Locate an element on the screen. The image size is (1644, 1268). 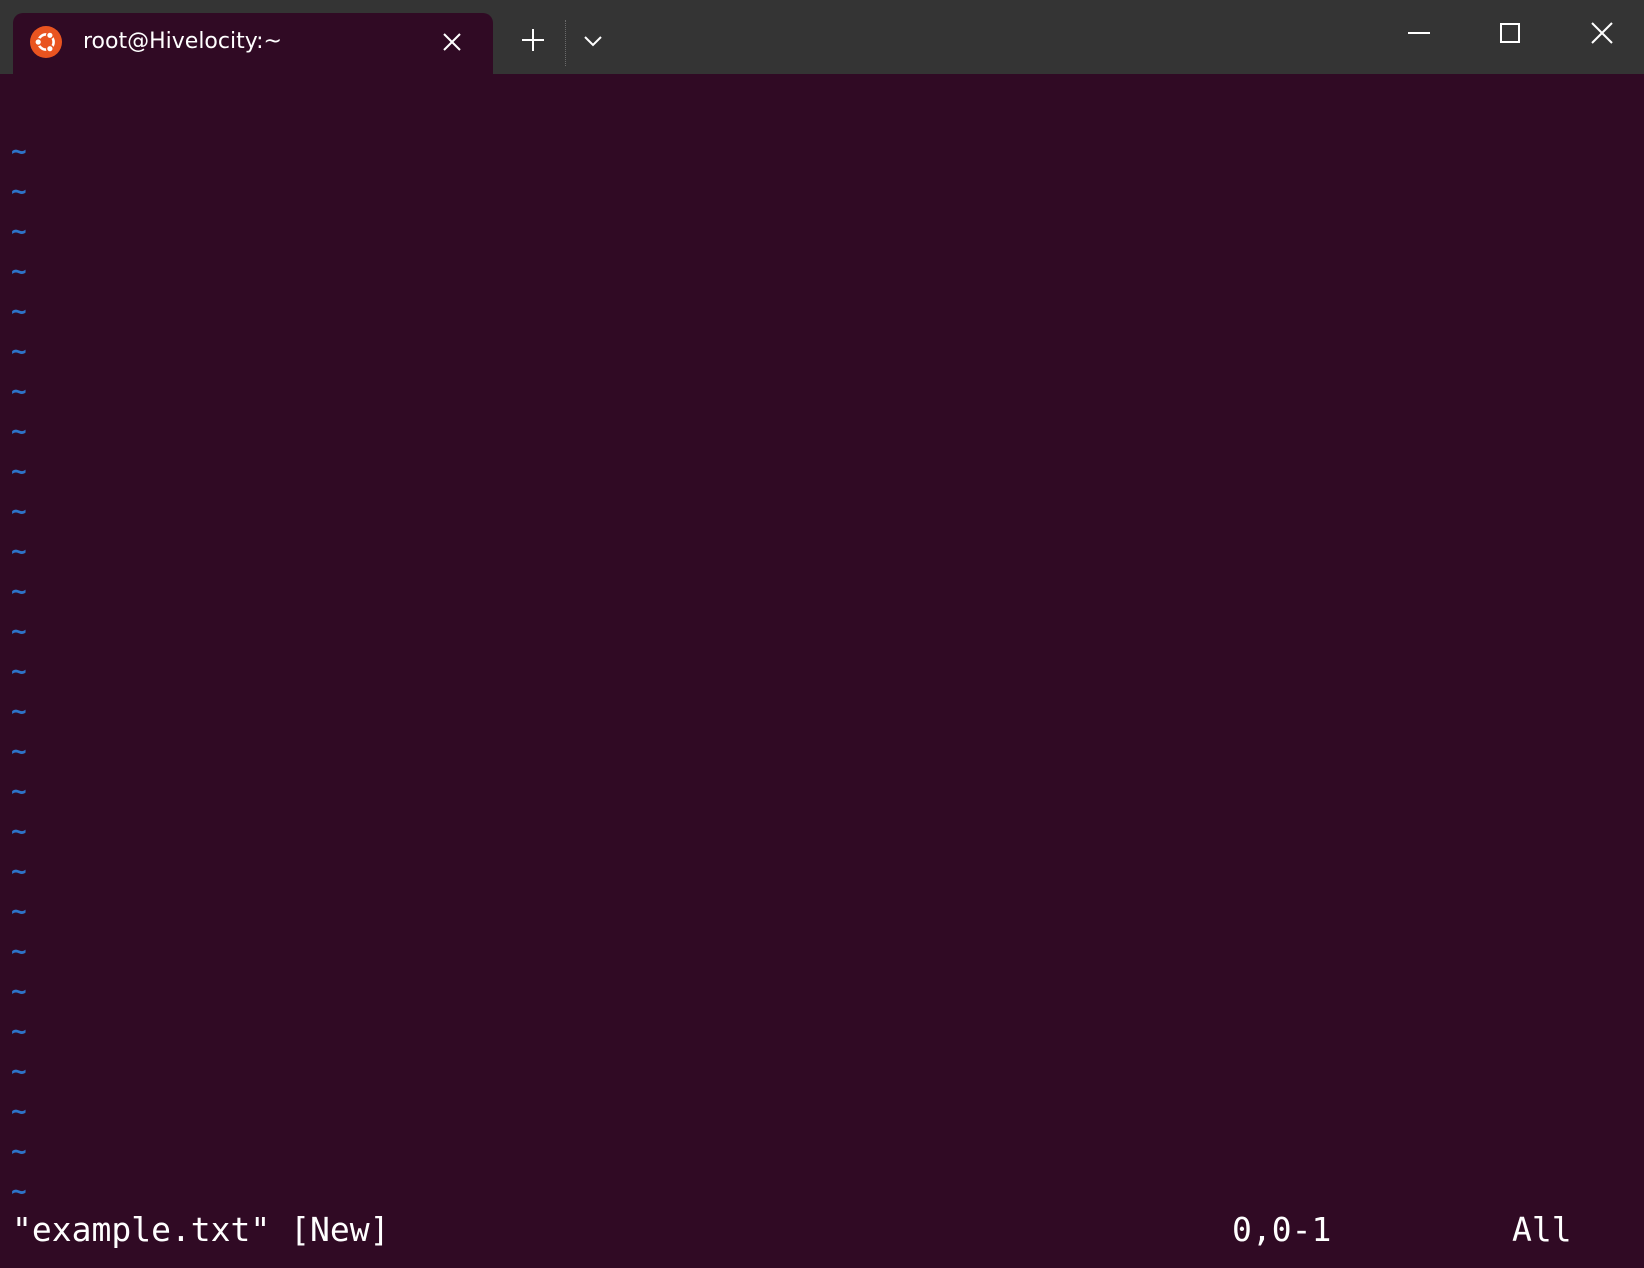
tab-title: root@Hivelocity:~ is located at coordinates (182, 41).